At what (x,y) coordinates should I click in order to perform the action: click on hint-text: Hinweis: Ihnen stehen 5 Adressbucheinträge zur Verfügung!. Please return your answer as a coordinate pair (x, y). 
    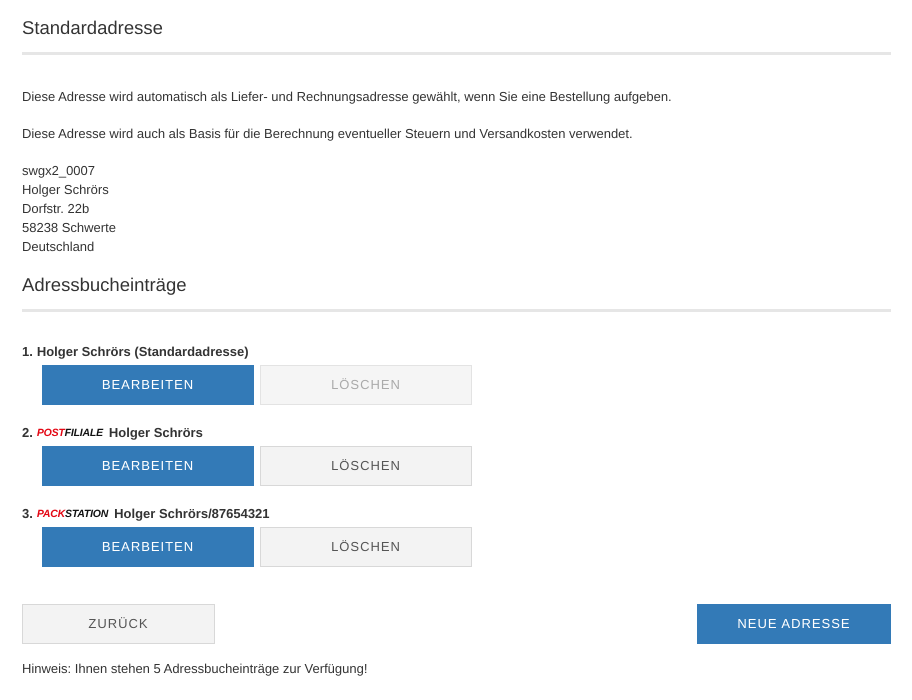
    Looking at the image, I should click on (195, 669).